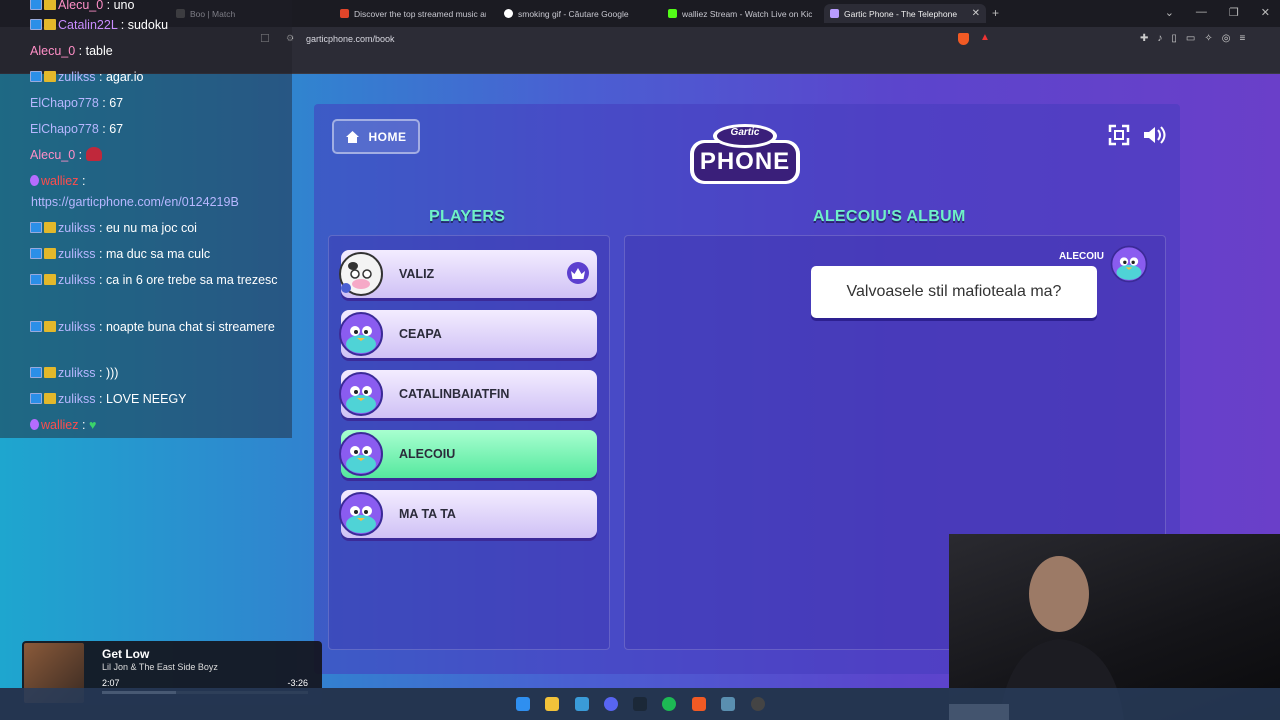 The width and height of the screenshot is (1280, 720). Describe the element at coordinates (126, 654) in the screenshot. I see `song-title: Get Low` at that location.